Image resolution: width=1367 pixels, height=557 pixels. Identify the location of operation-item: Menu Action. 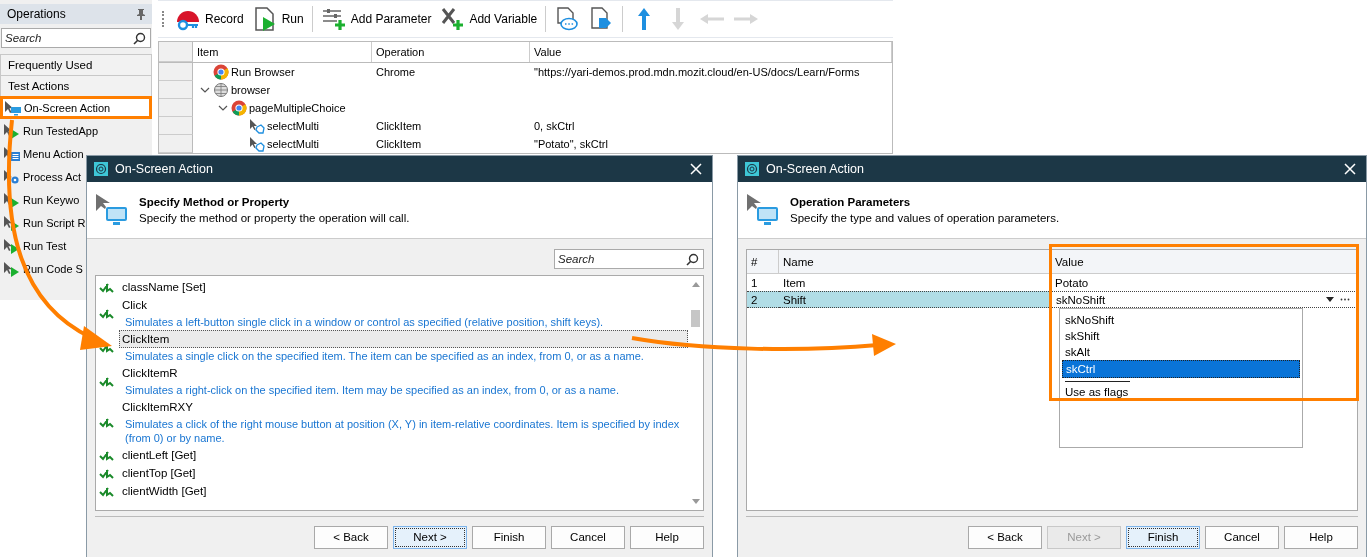
(76, 153).